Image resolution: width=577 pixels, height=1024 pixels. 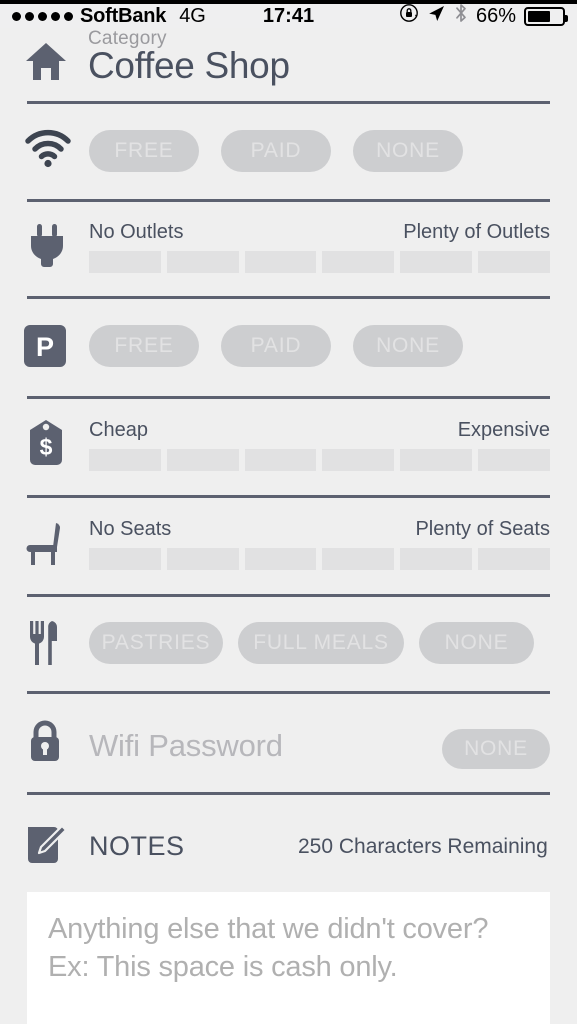 I want to click on food-options: PASTRIES FULL MEALS NONE, so click(x=311, y=643).